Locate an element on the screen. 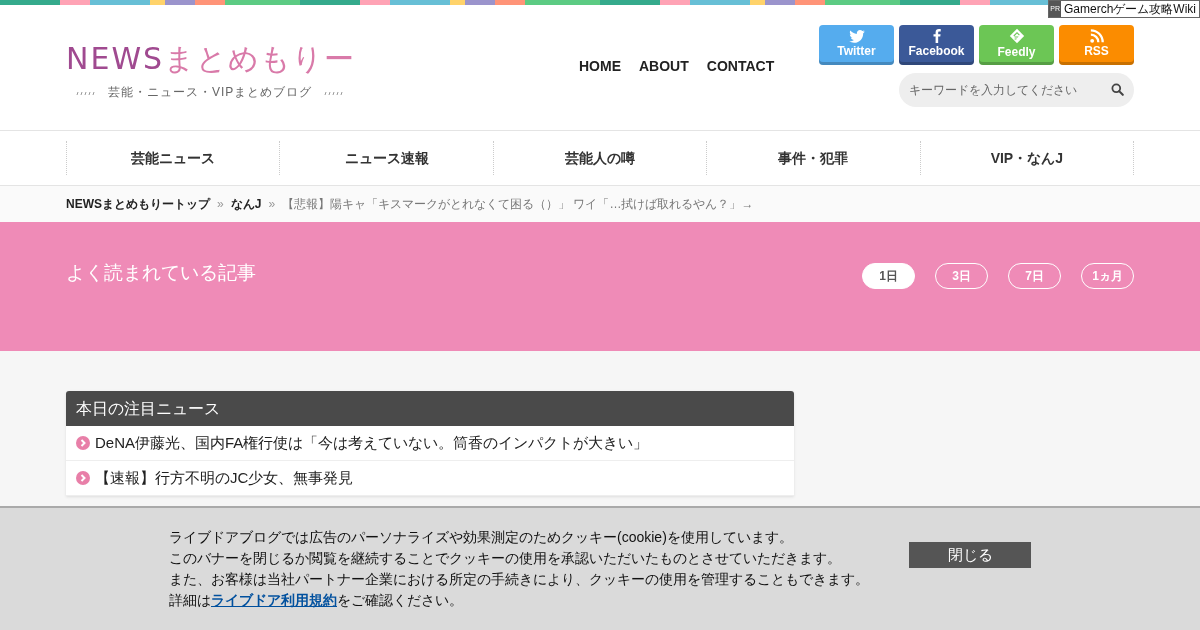 The height and width of the screenshot is (630, 1200). header-link: HOME is located at coordinates (600, 66).